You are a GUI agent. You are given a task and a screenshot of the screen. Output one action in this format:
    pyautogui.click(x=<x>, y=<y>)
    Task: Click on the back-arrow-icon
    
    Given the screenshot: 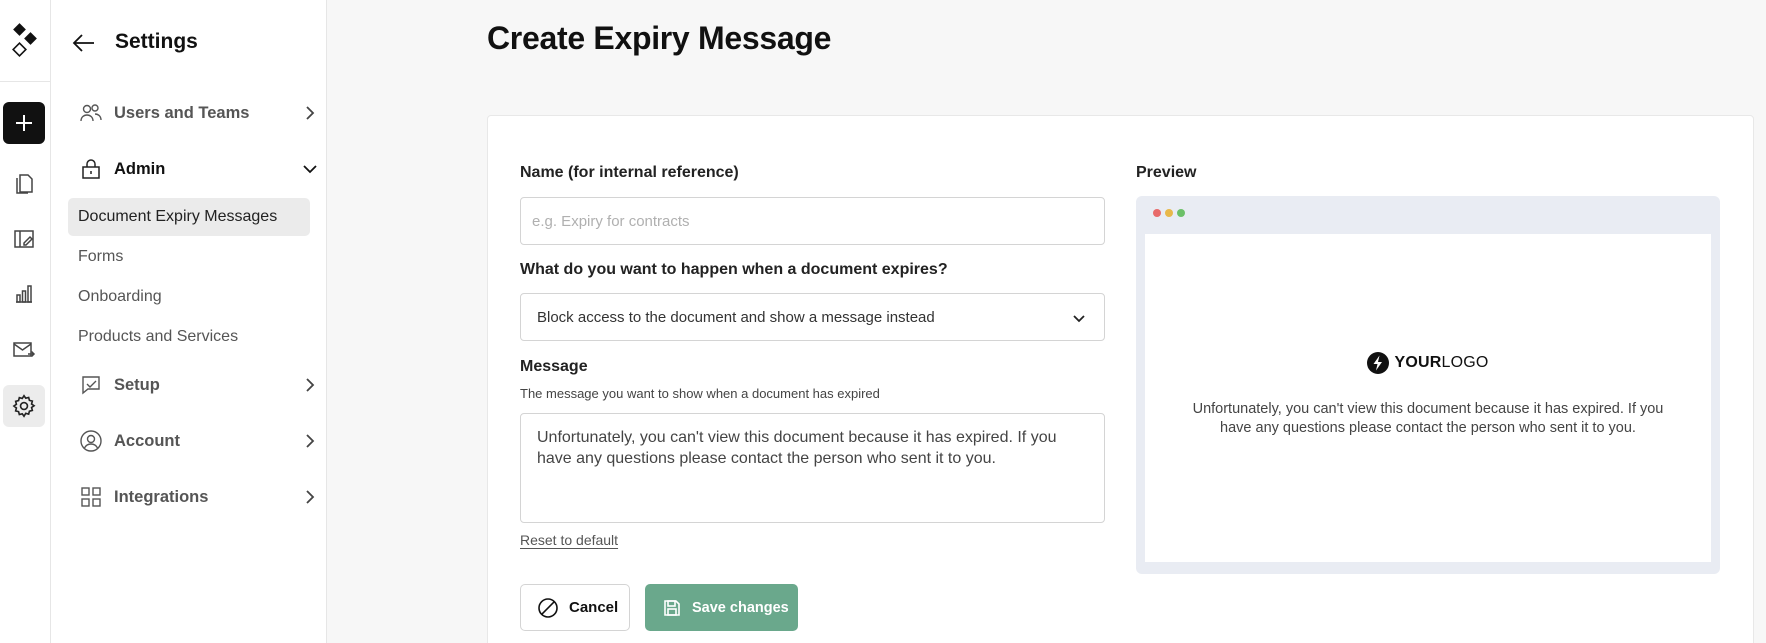 What is the action you would take?
    pyautogui.click(x=84, y=43)
    